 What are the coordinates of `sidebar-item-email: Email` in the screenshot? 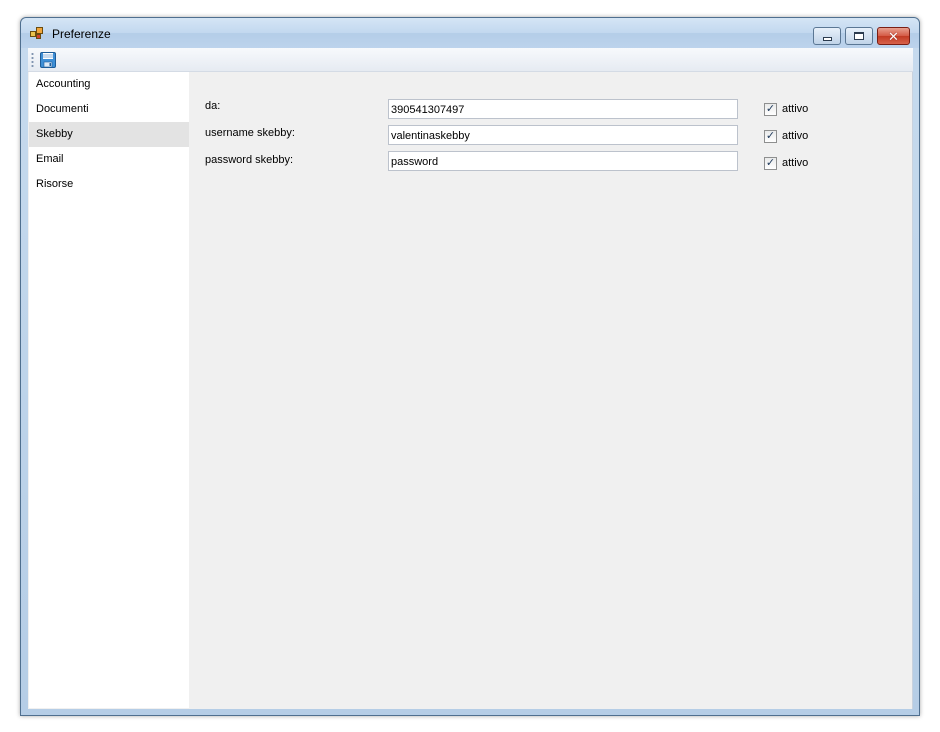 It's located at (109, 159).